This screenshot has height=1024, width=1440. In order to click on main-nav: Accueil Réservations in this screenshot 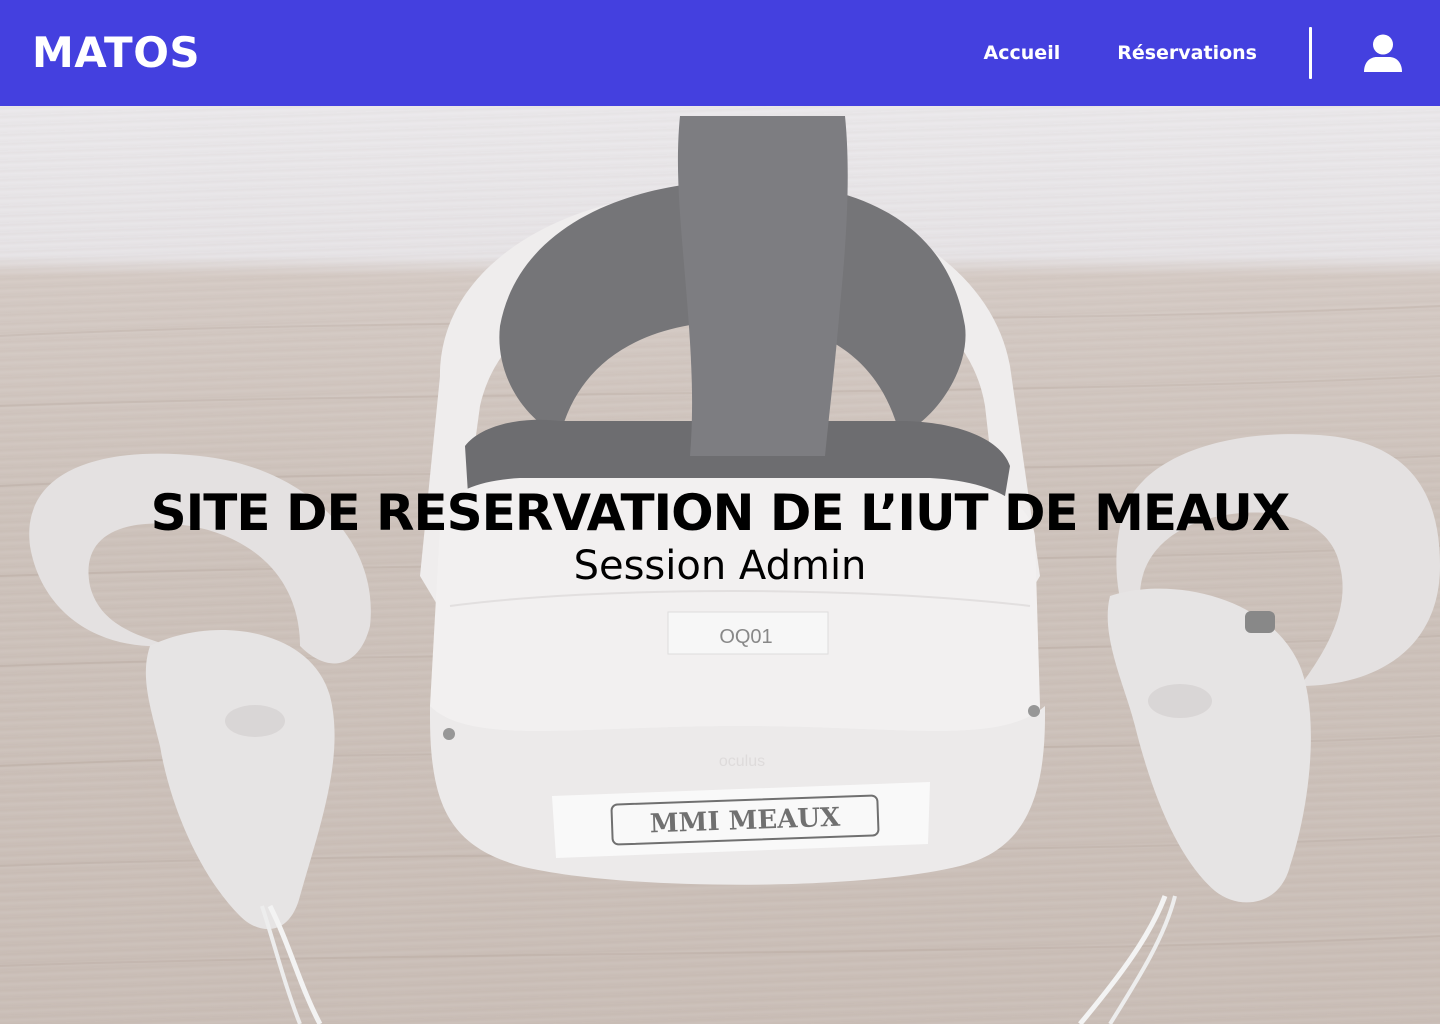, I will do `click(1194, 53)`.